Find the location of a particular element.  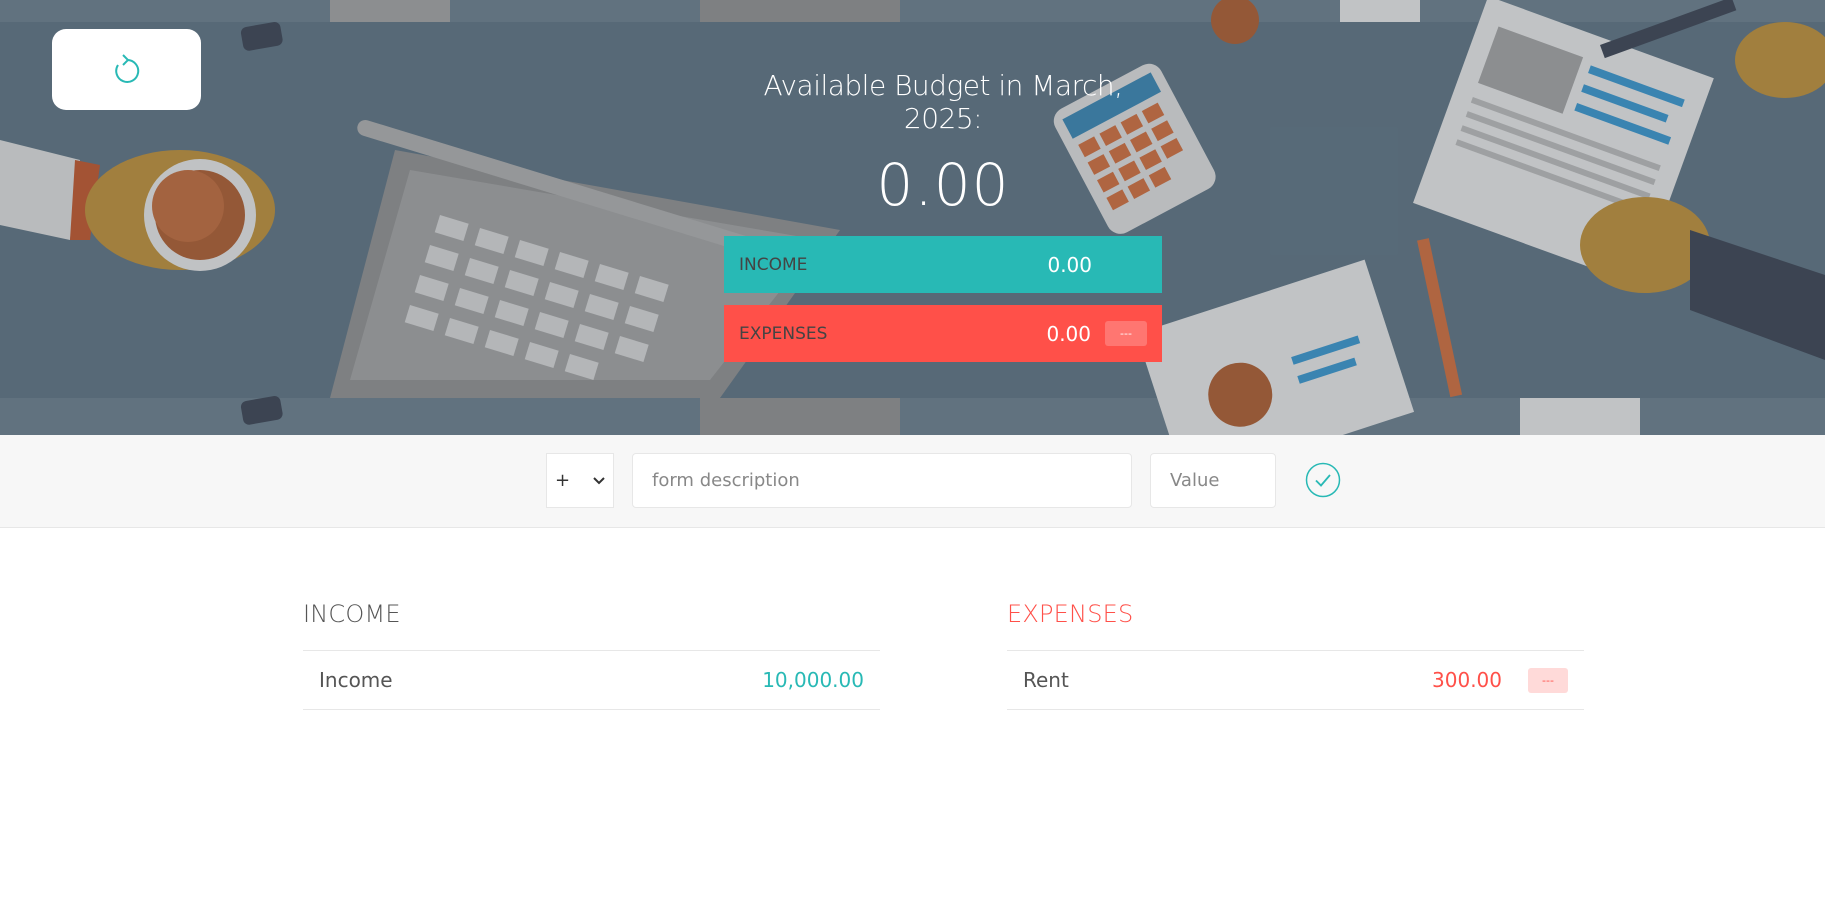

reload-icon is located at coordinates (126, 68).